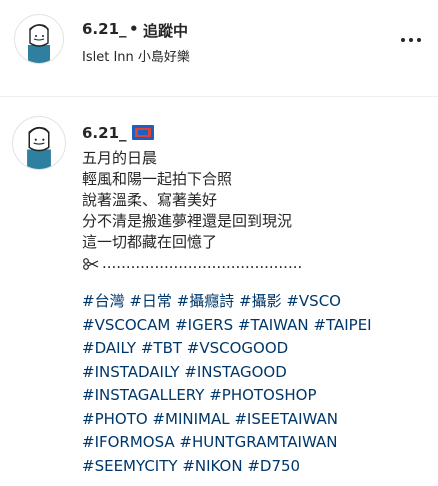 The width and height of the screenshot is (438, 486). I want to click on caption-line: 說著溫柔、寫著美好, so click(150, 200).